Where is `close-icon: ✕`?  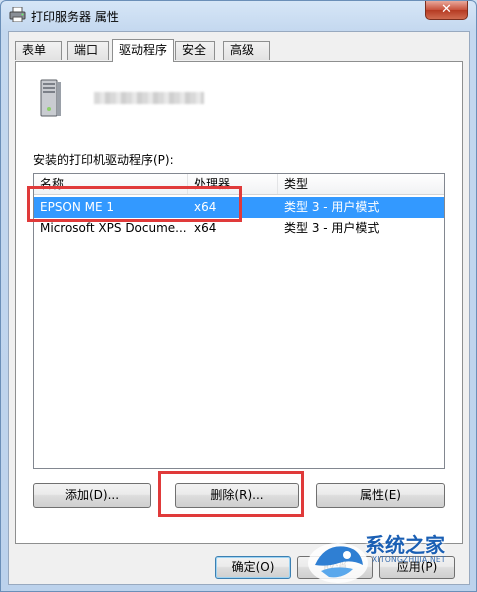 close-icon: ✕ is located at coordinates (446, 9).